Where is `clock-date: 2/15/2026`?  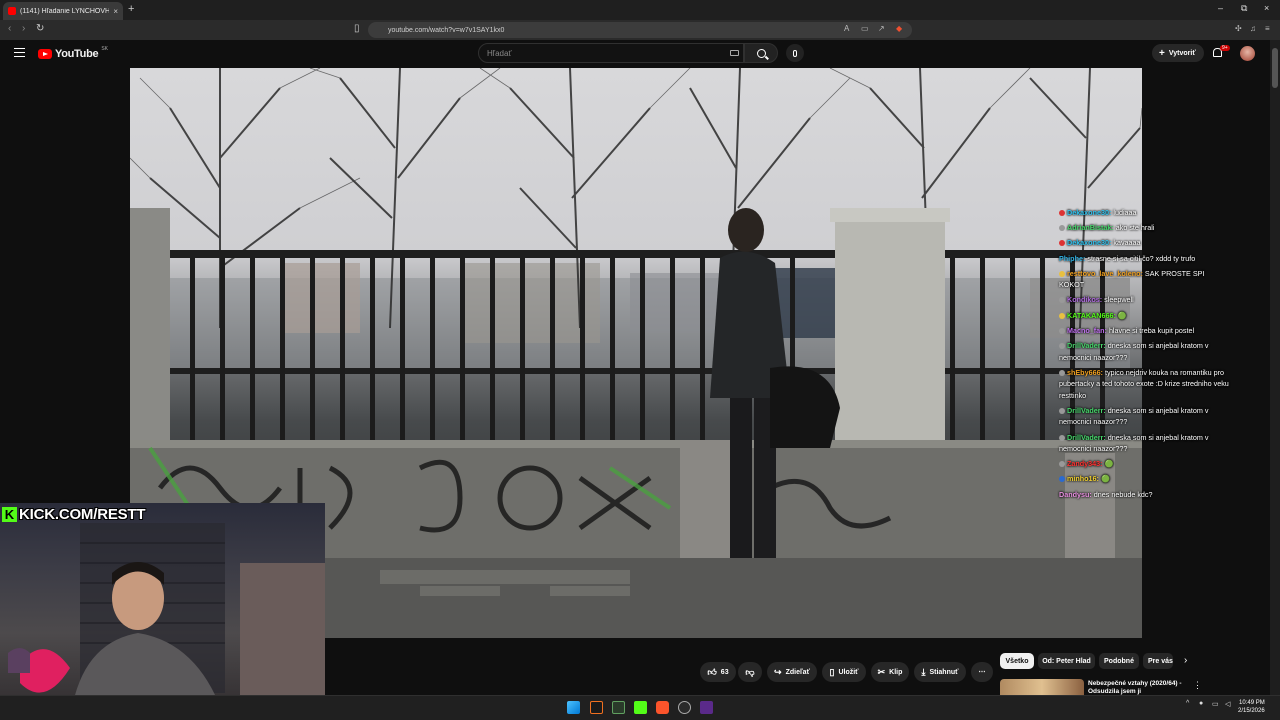
clock-date: 2/15/2026 is located at coordinates (1251, 711).